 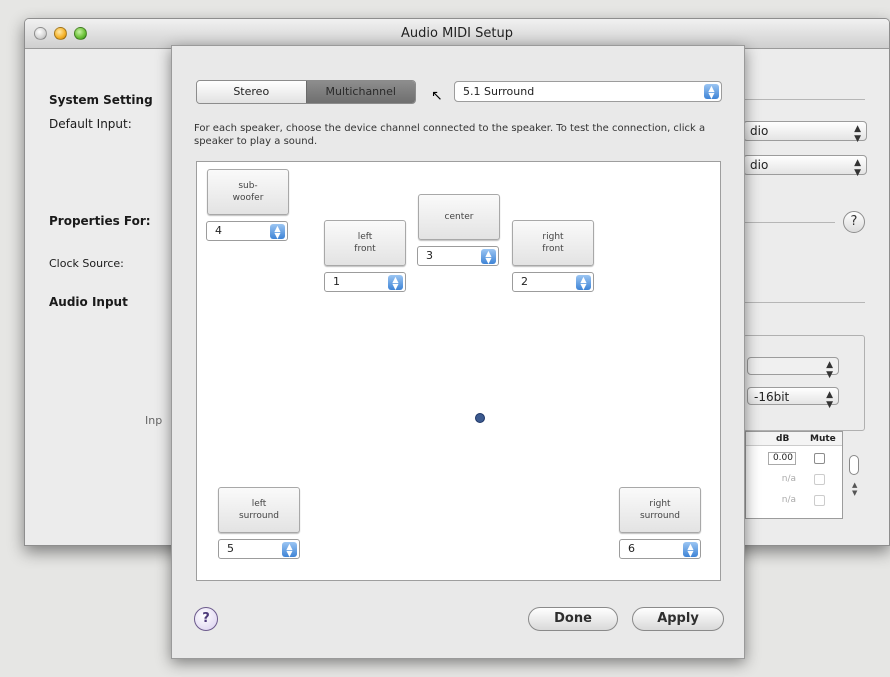 What do you see at coordinates (631, 548) in the screenshot?
I see `channel-value: 6` at bounding box center [631, 548].